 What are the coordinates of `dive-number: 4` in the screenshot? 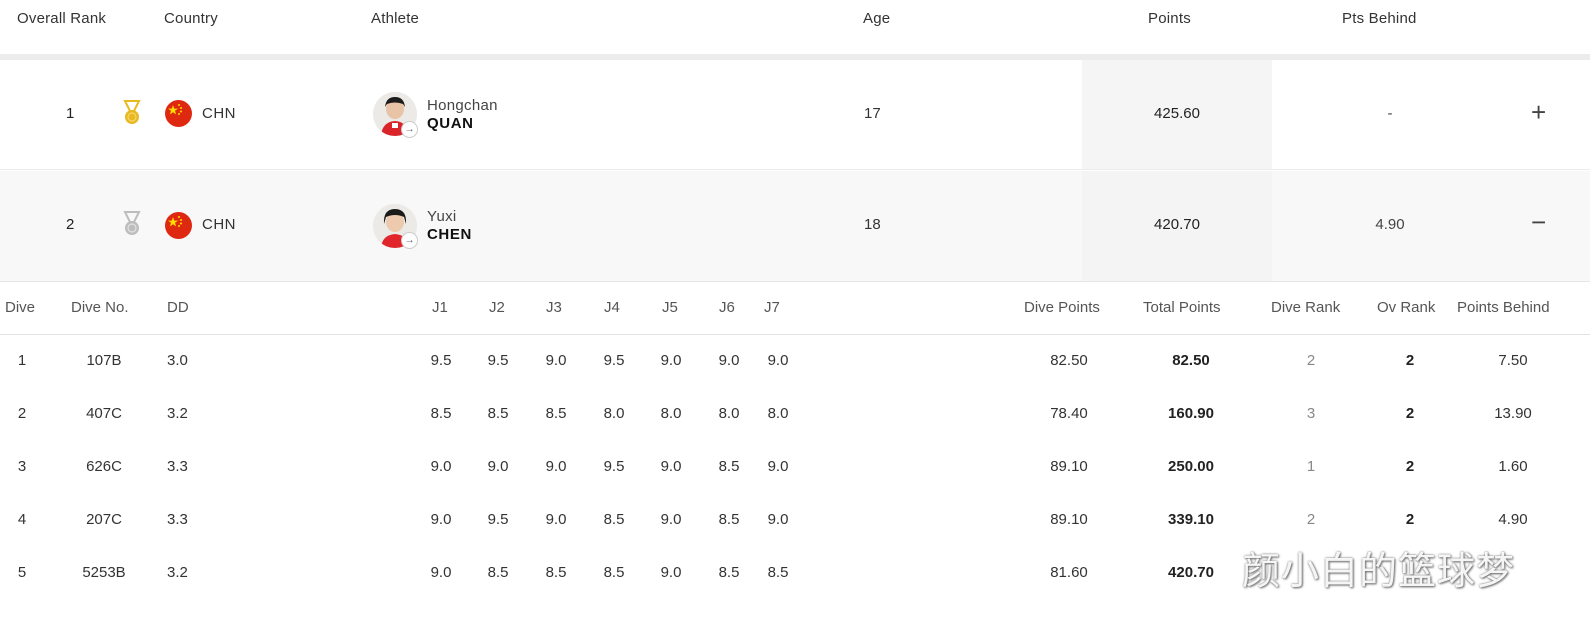 It's located at (22, 519).